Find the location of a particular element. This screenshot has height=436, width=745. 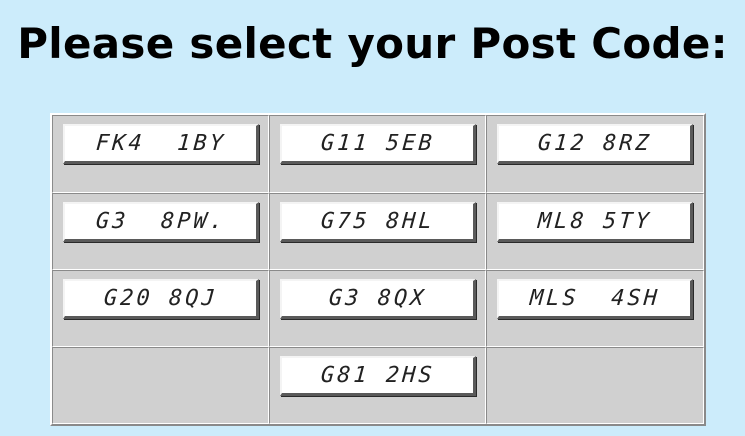

postcode-button: G75 8HL is located at coordinates (378, 222).